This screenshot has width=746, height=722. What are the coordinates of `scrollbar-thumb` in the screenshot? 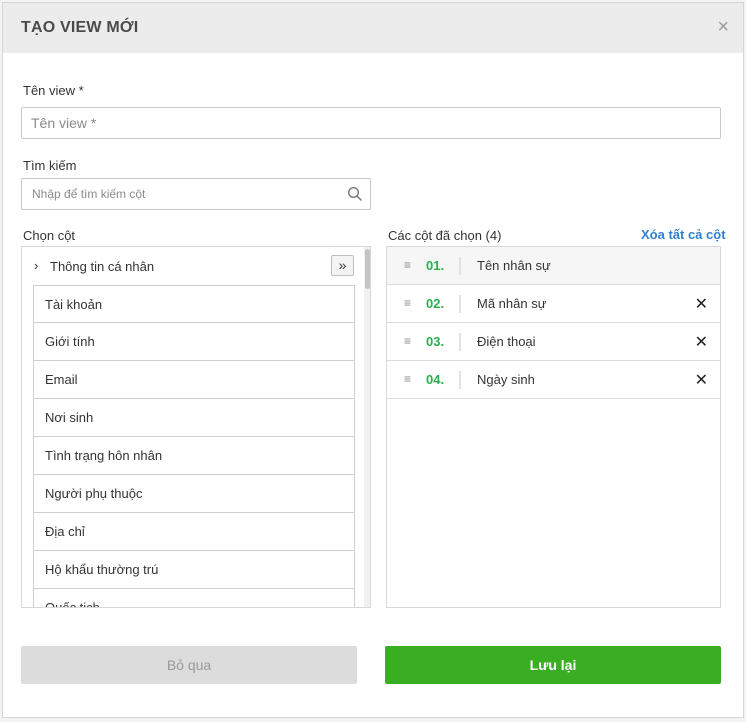 It's located at (367, 269).